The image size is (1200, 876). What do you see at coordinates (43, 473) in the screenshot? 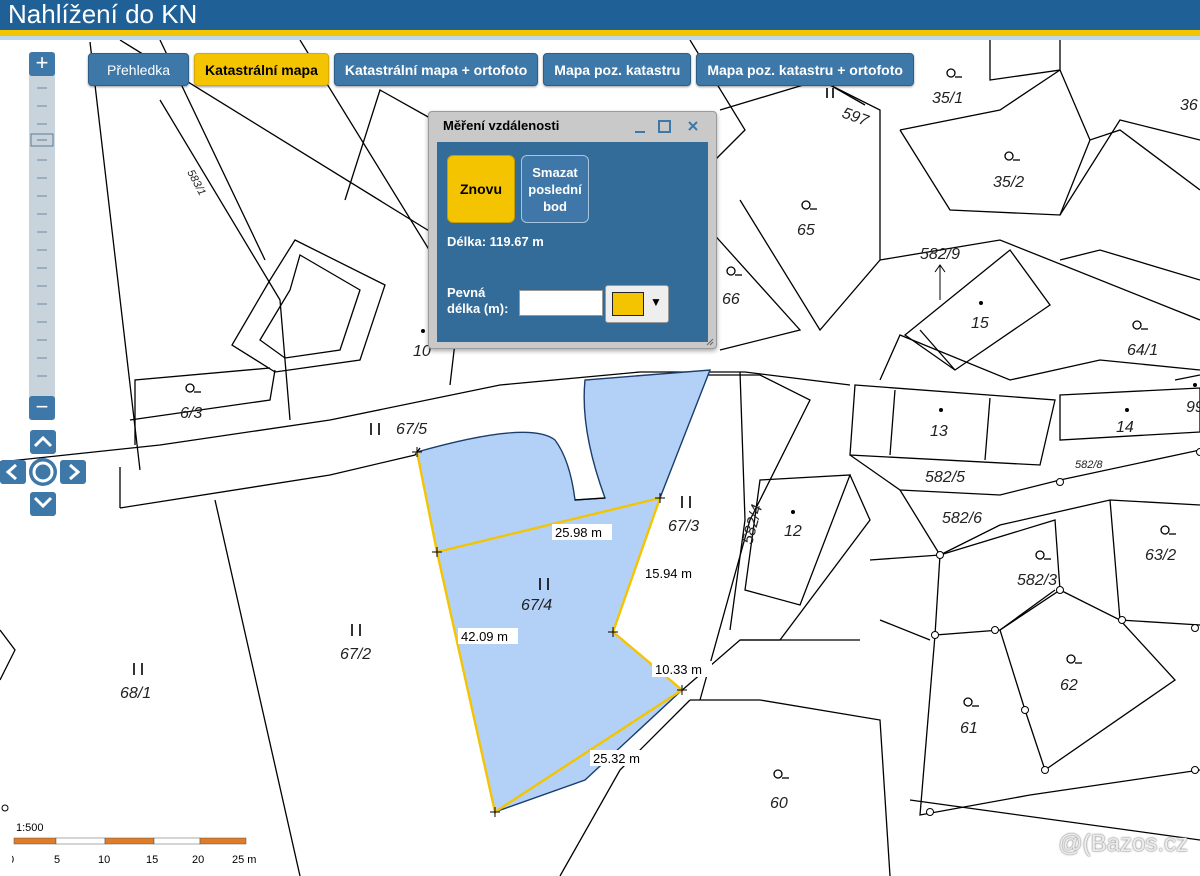
I see `pan-control` at bounding box center [43, 473].